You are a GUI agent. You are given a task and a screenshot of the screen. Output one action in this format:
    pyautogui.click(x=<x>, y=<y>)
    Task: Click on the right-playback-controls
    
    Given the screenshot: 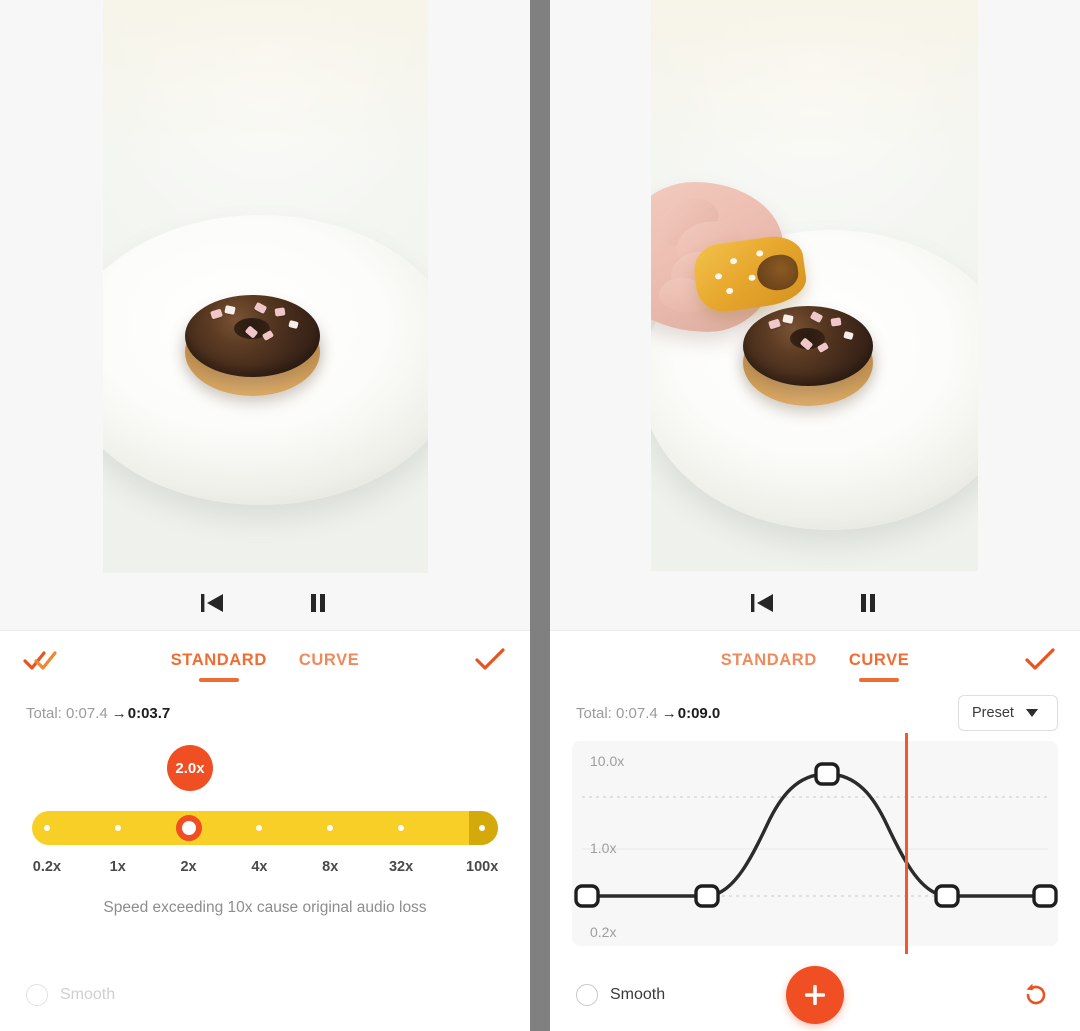 What is the action you would take?
    pyautogui.click(x=815, y=603)
    